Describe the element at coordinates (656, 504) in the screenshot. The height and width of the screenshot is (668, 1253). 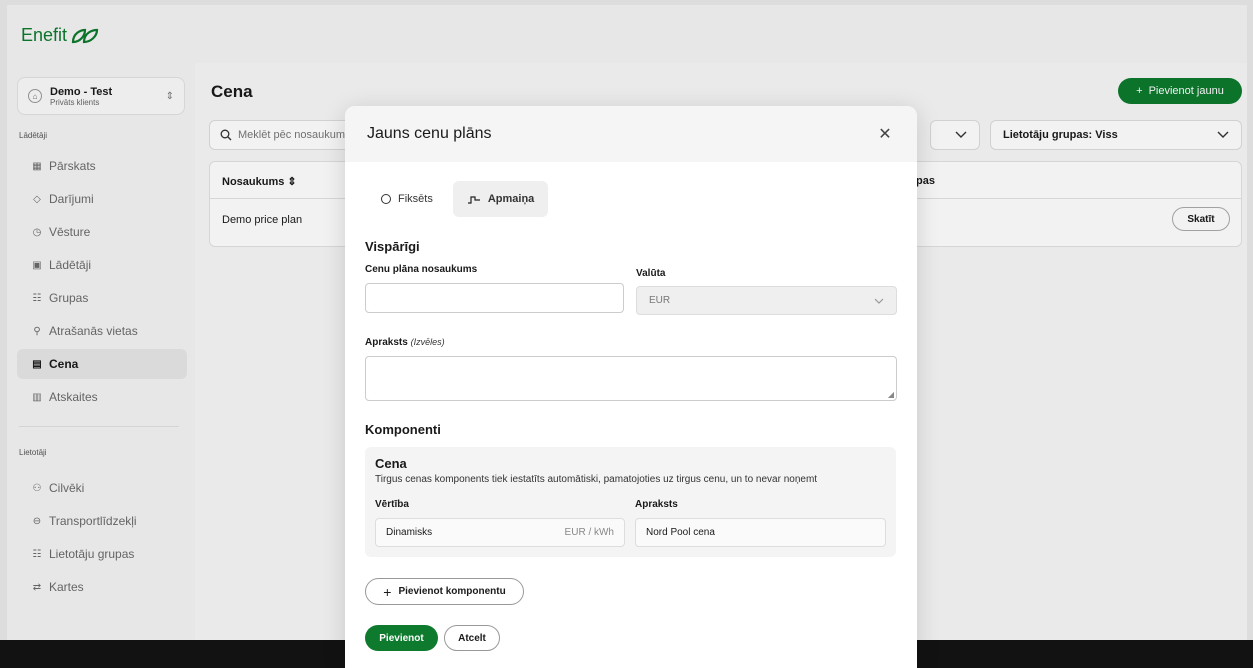
I see `component-desc-label: Apraksts` at that location.